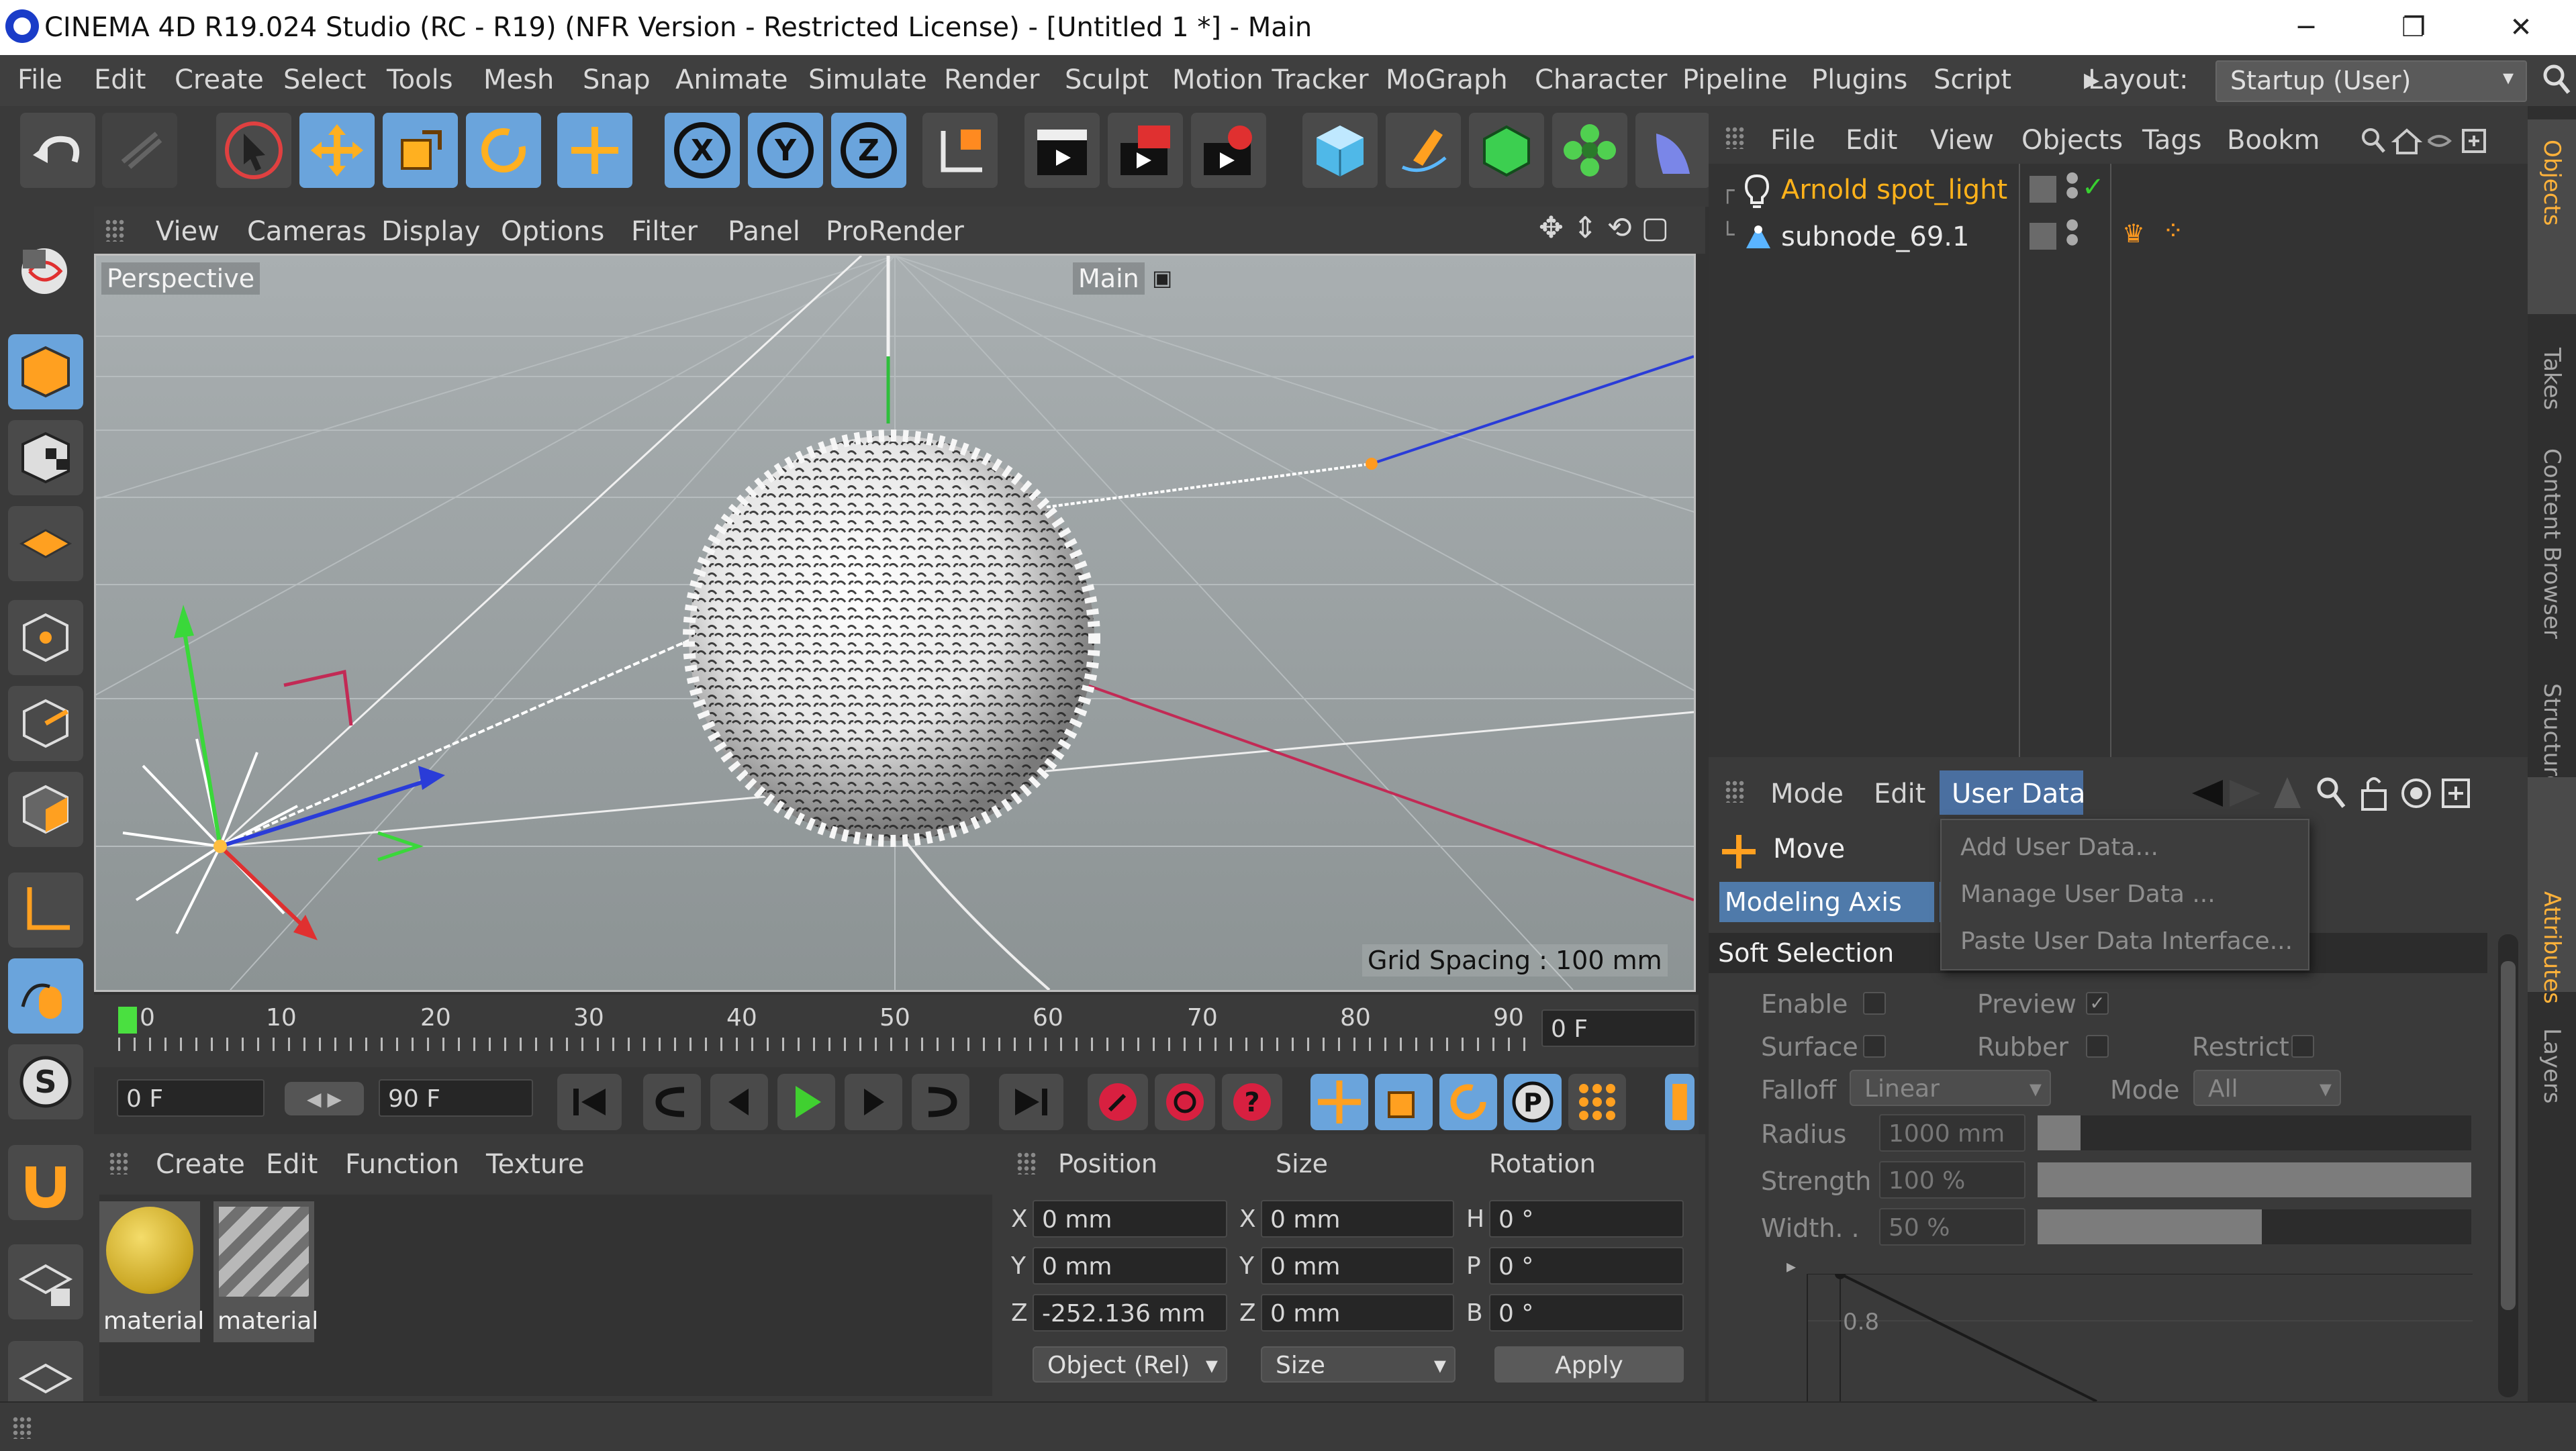 This screenshot has height=1451, width=2576. I want to click on falloff-select: Linear ▾, so click(1951, 1088).